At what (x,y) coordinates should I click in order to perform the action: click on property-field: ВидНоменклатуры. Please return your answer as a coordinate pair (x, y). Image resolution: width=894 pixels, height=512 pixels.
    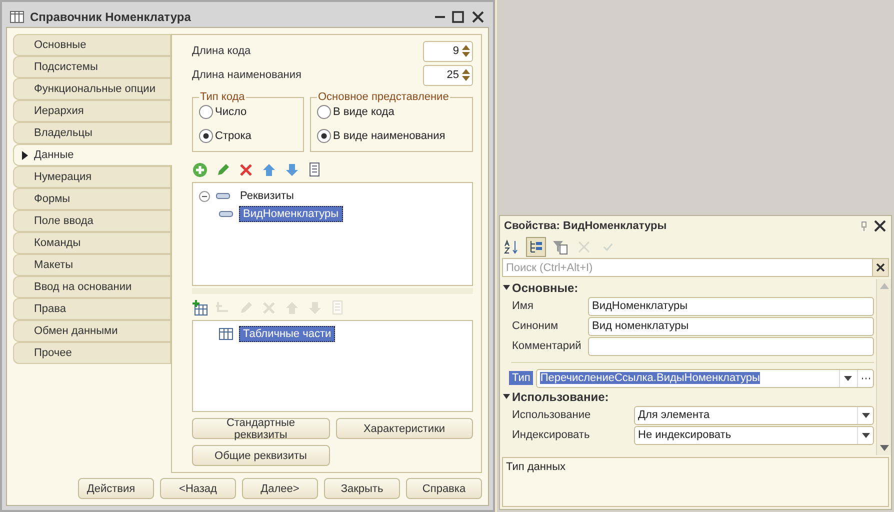
    Looking at the image, I should click on (731, 306).